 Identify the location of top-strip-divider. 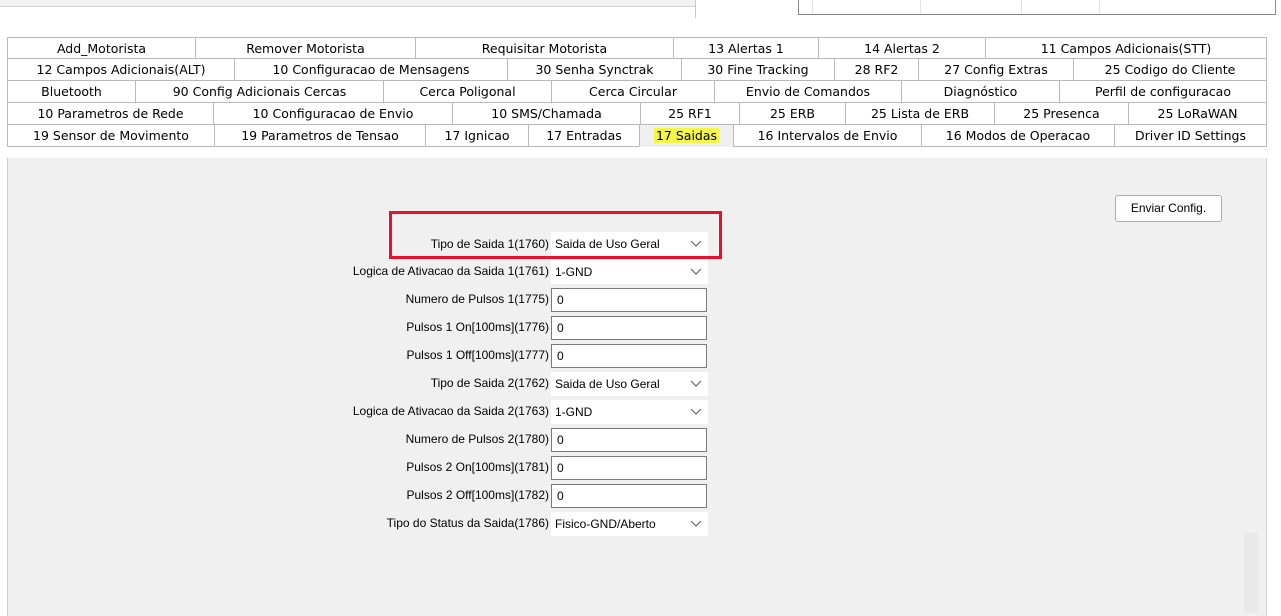
(695, 9).